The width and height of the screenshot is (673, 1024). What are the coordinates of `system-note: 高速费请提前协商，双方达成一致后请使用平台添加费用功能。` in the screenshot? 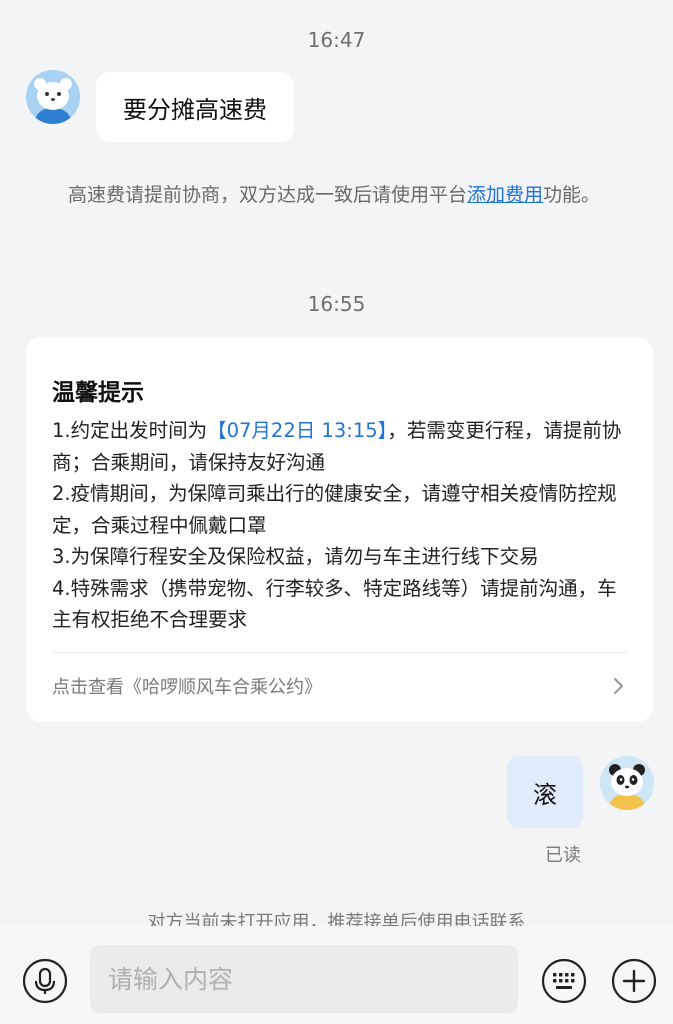 It's located at (348, 195).